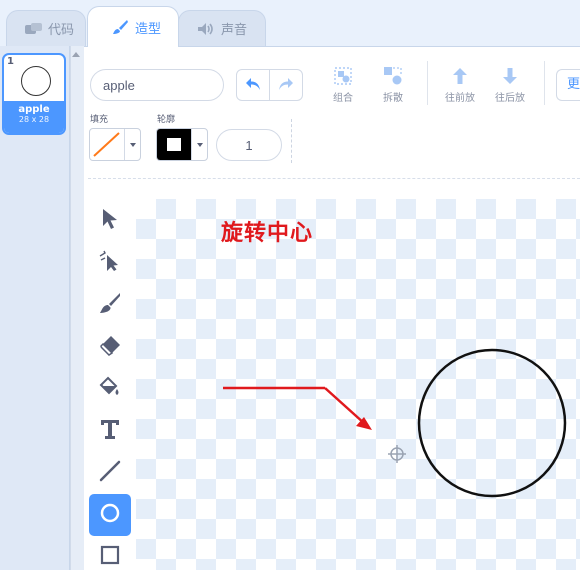  Describe the element at coordinates (36, 81) in the screenshot. I see `costume-thumbnail` at that location.